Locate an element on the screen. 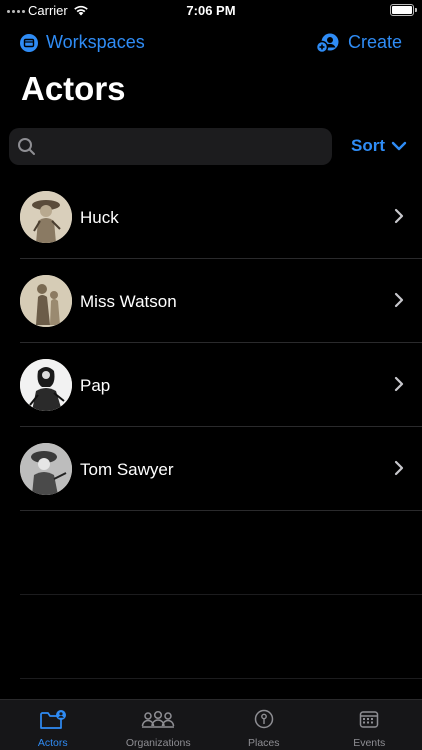 The height and width of the screenshot is (750, 422). page-title: Actors is located at coordinates (73, 88).